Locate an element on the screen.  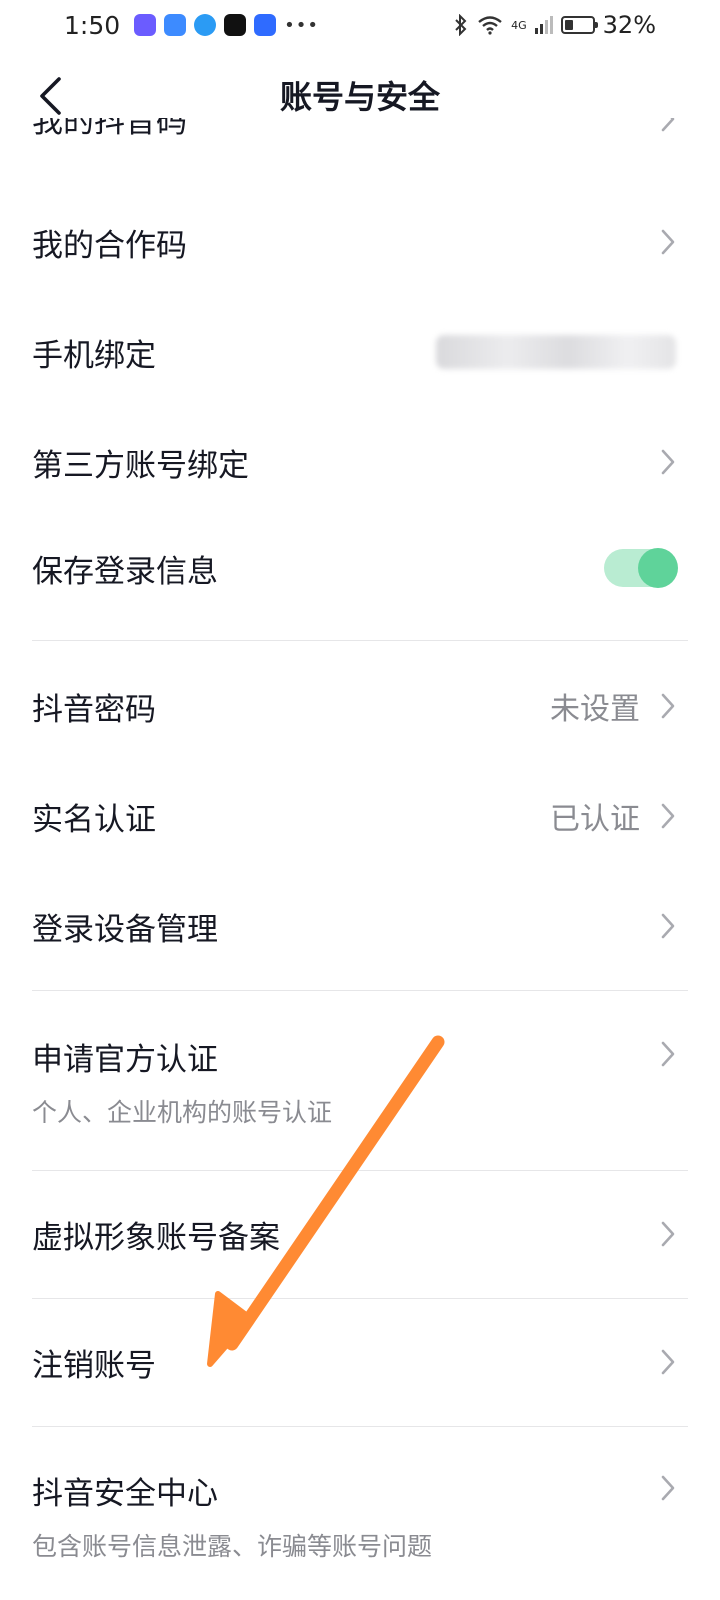
more-notifications-icon: ••• is located at coordinates (301, 25).